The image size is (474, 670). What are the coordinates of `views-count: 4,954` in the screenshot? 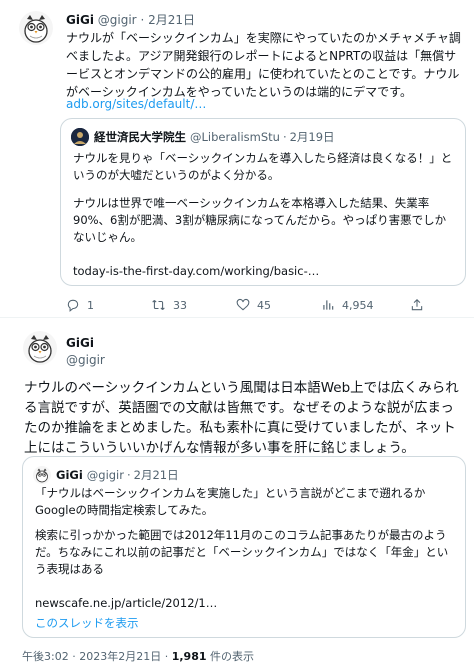 It's located at (358, 305).